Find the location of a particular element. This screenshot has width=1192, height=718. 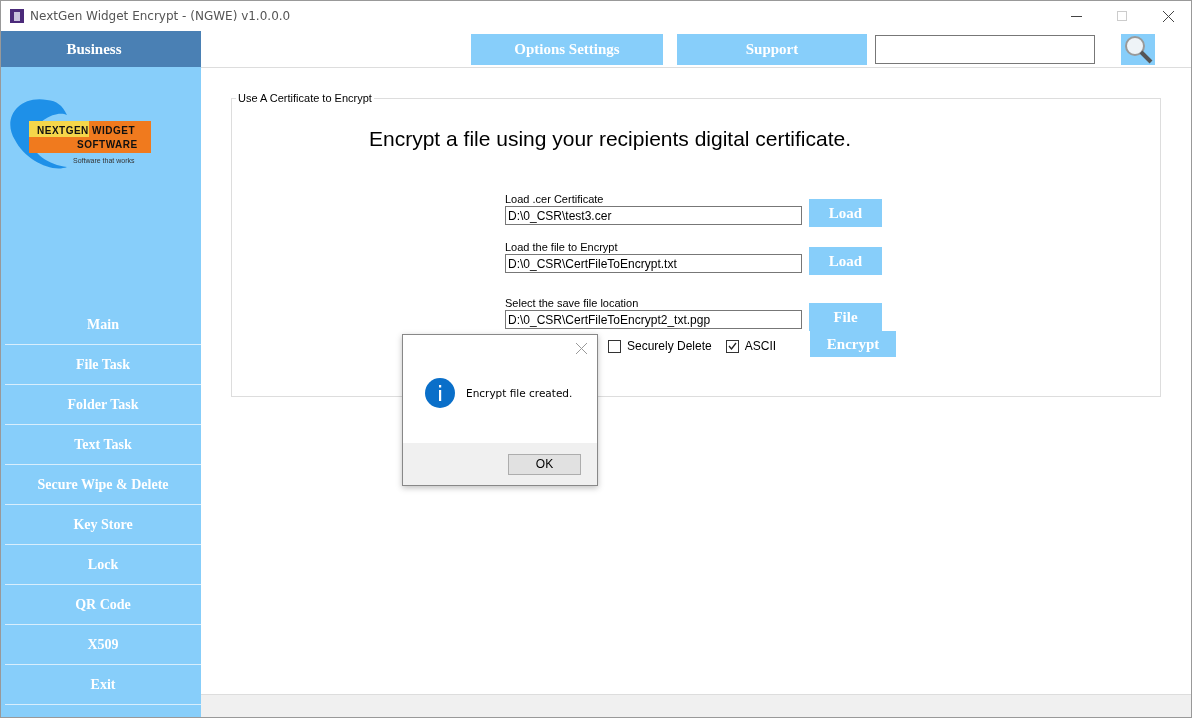

info-icon is located at coordinates (440, 393).